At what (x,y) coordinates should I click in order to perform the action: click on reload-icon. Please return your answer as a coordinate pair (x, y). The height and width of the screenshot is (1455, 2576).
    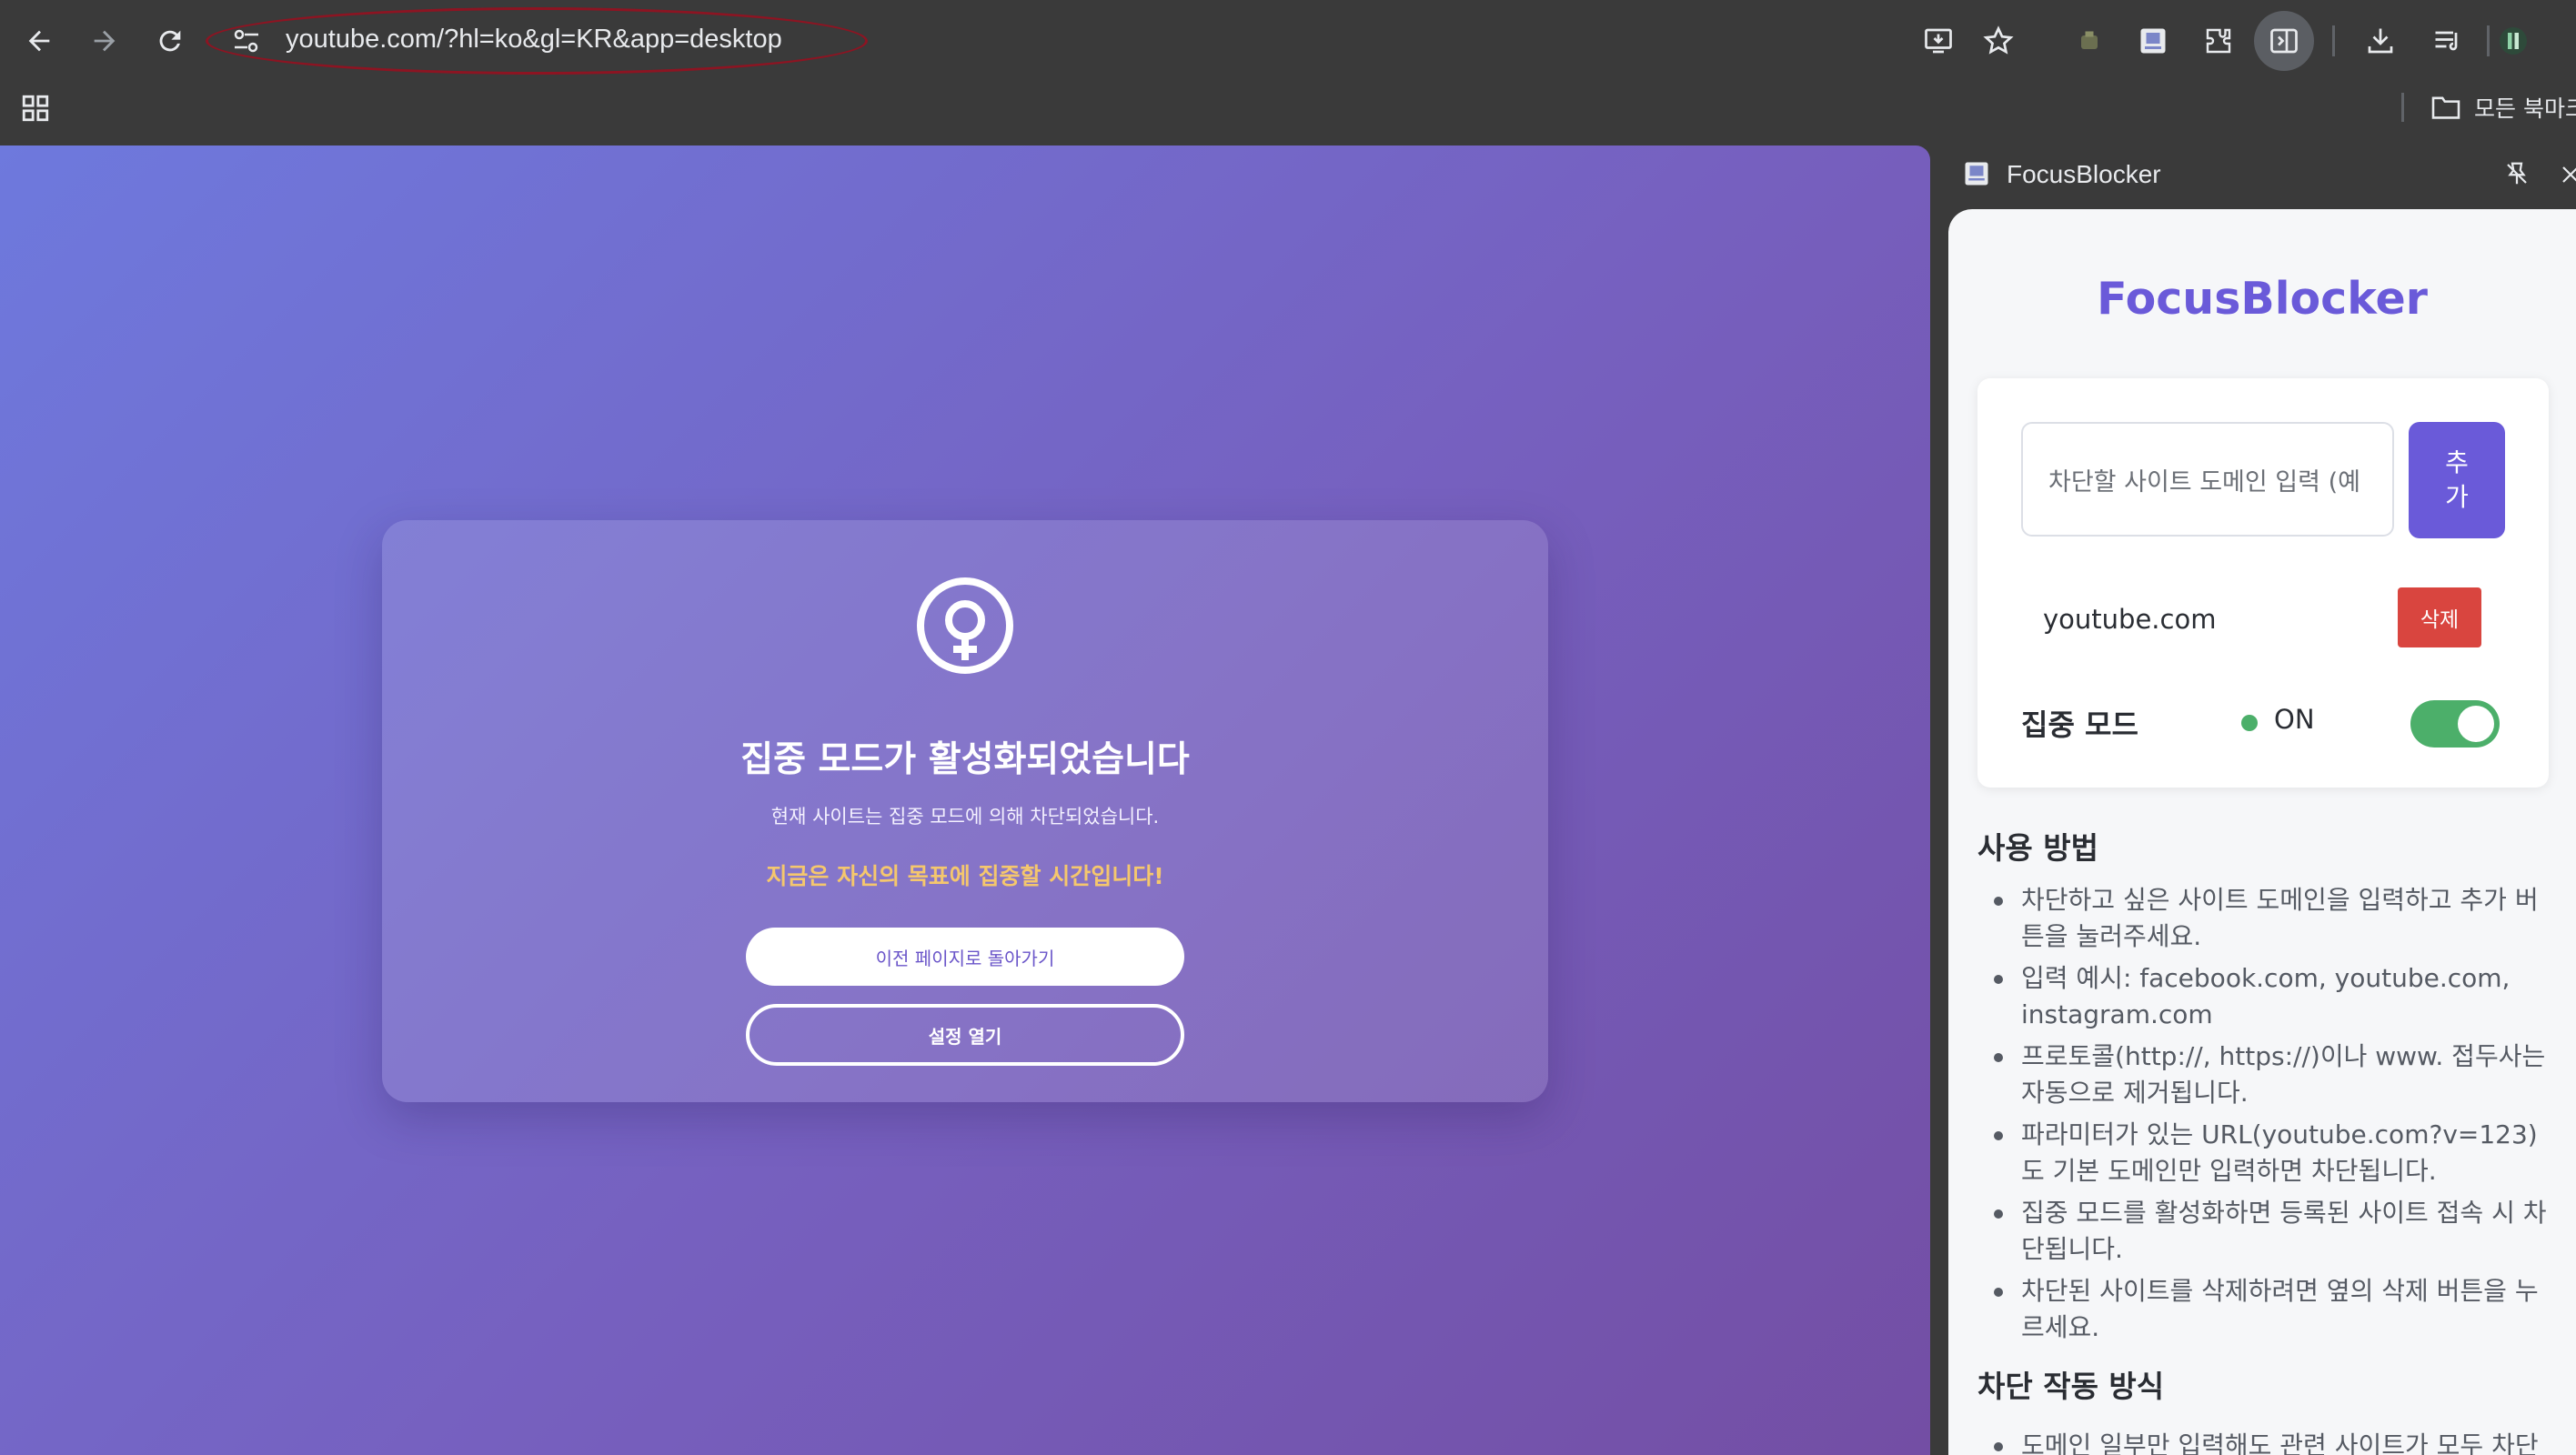
    Looking at the image, I should click on (170, 41).